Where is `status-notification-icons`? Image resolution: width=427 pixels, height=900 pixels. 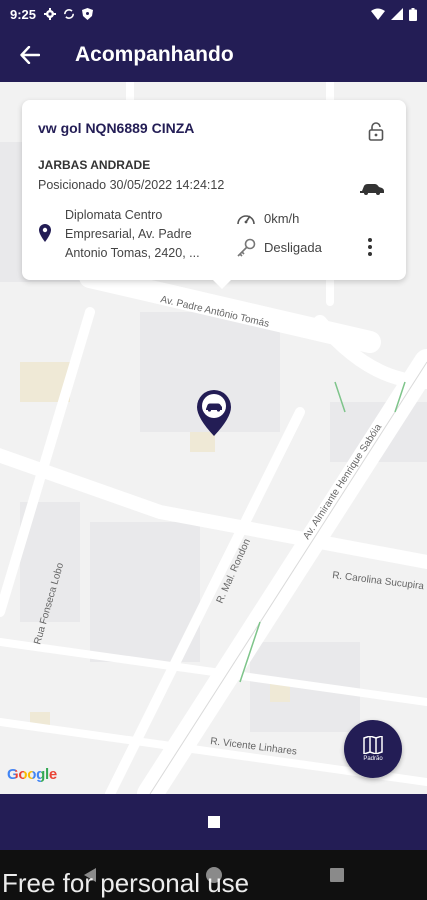 status-notification-icons is located at coordinates (69, 14).